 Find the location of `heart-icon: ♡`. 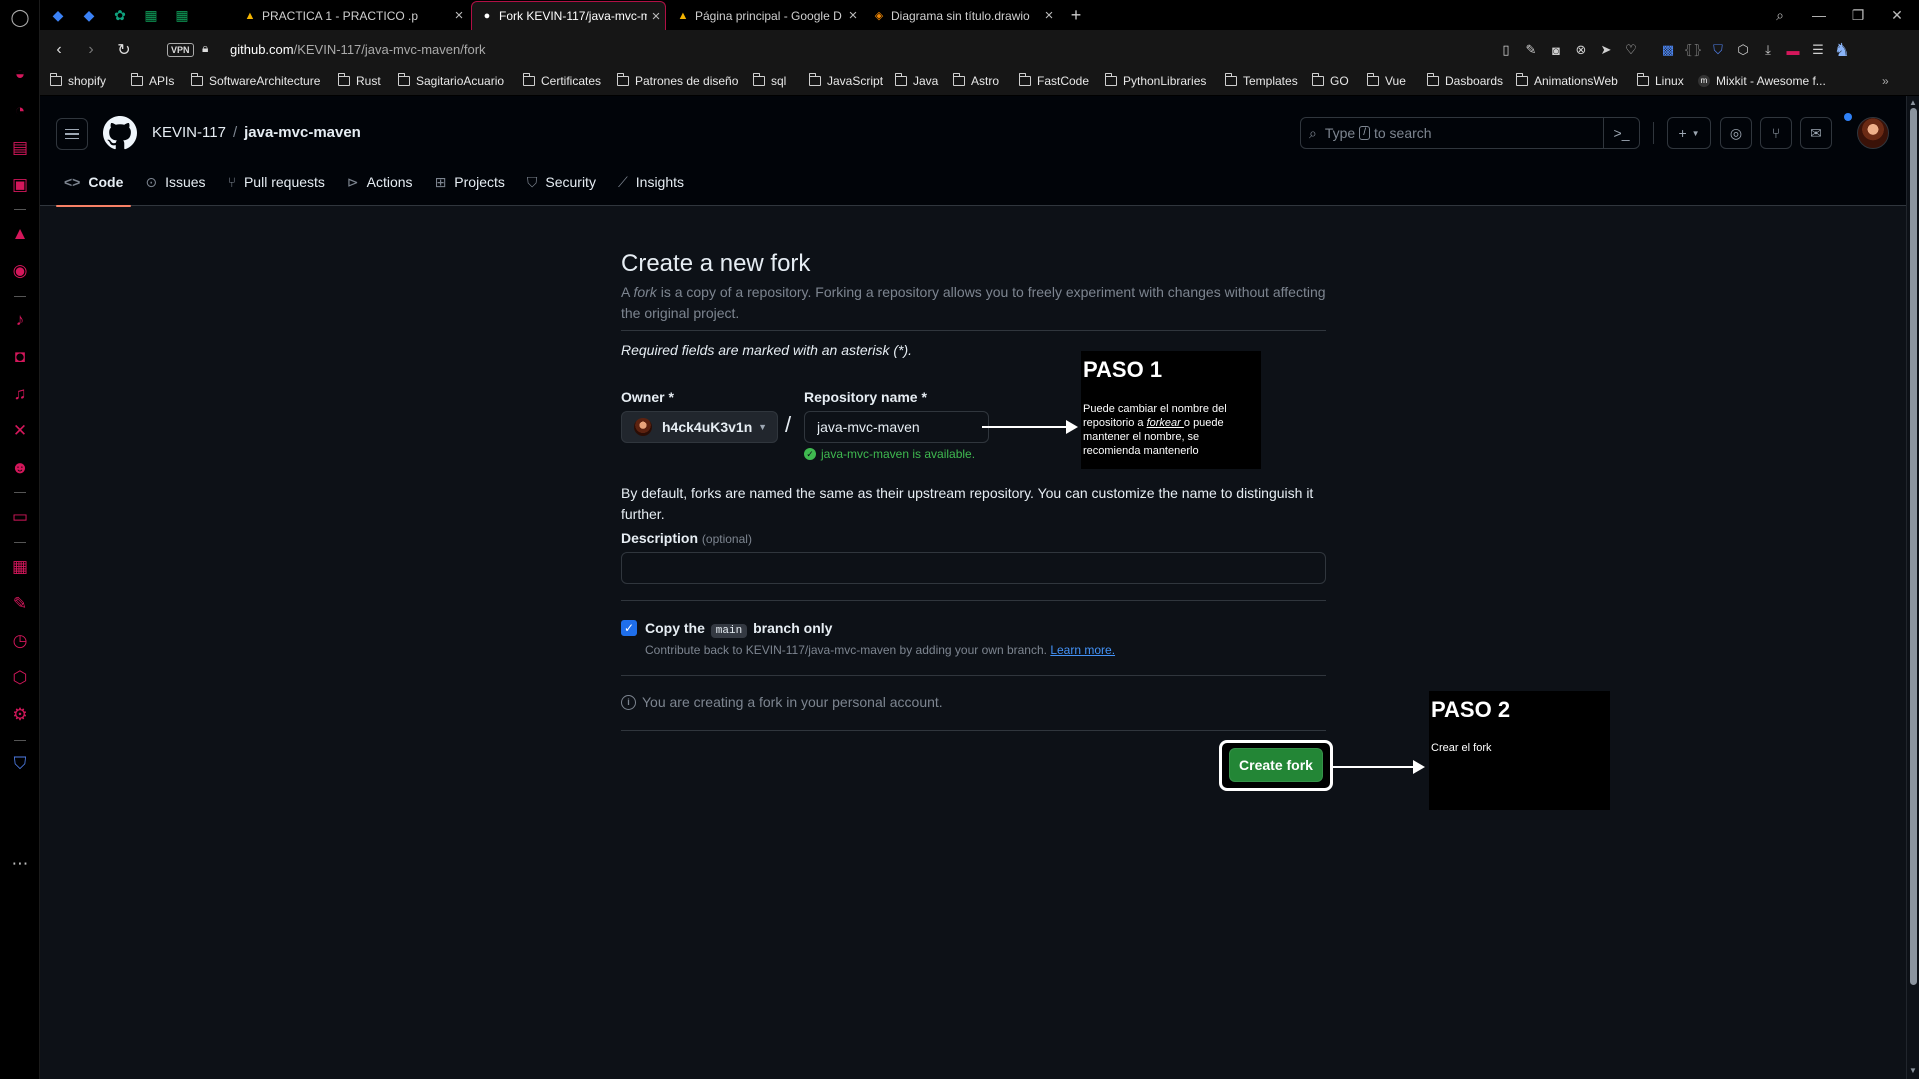

heart-icon: ♡ is located at coordinates (1631, 50).